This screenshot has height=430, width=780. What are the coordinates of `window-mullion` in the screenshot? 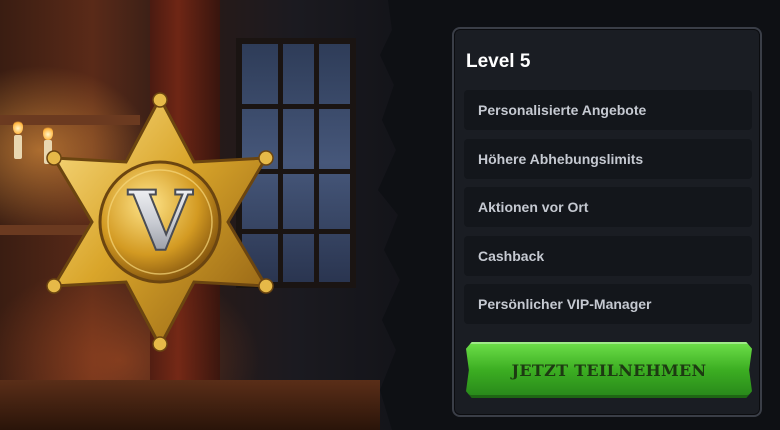 It's located at (316, 163).